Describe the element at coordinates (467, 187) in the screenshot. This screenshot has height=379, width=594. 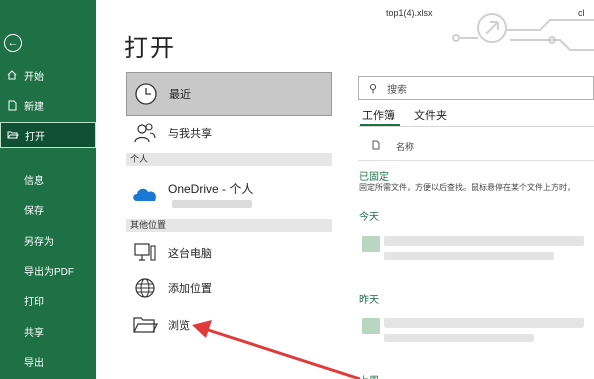
I see `pinned-description: 固定所需文件，方便以后查找。鼠标悬停在某个文件上方时，` at that location.